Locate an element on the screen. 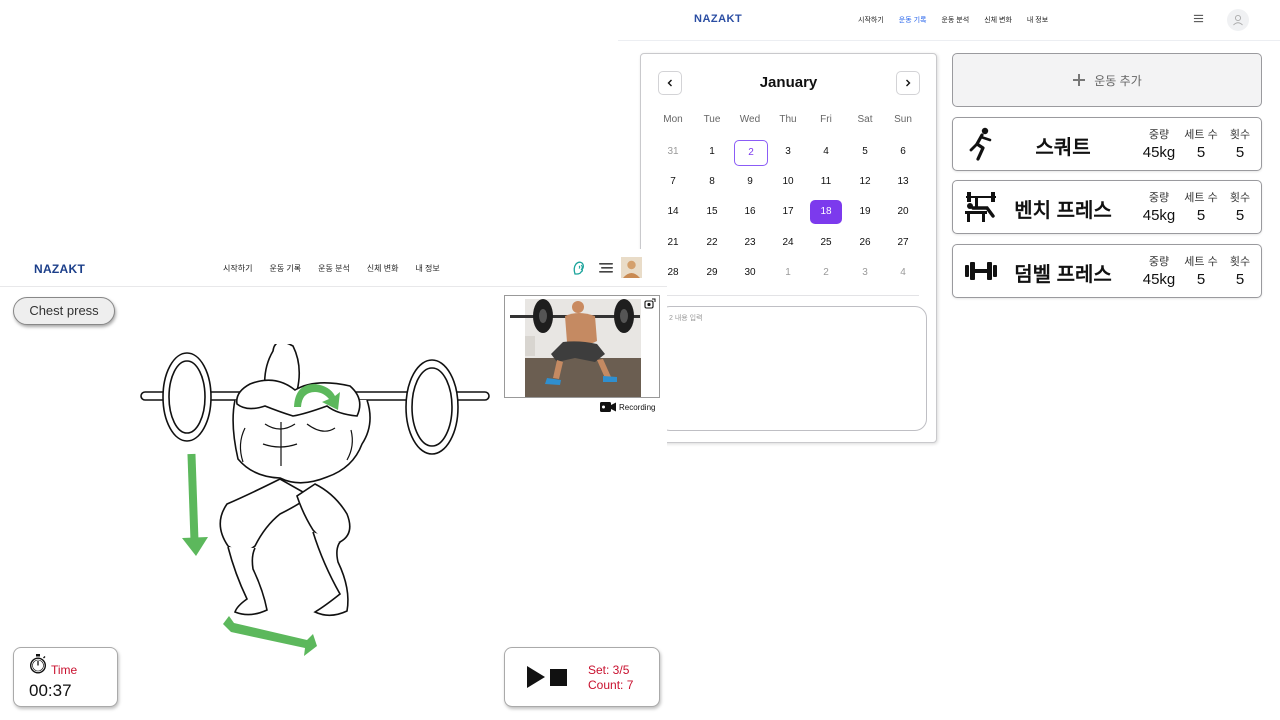 Image resolution: width=1280 pixels, height=720 pixels. plus-icon is located at coordinates (1079, 80).